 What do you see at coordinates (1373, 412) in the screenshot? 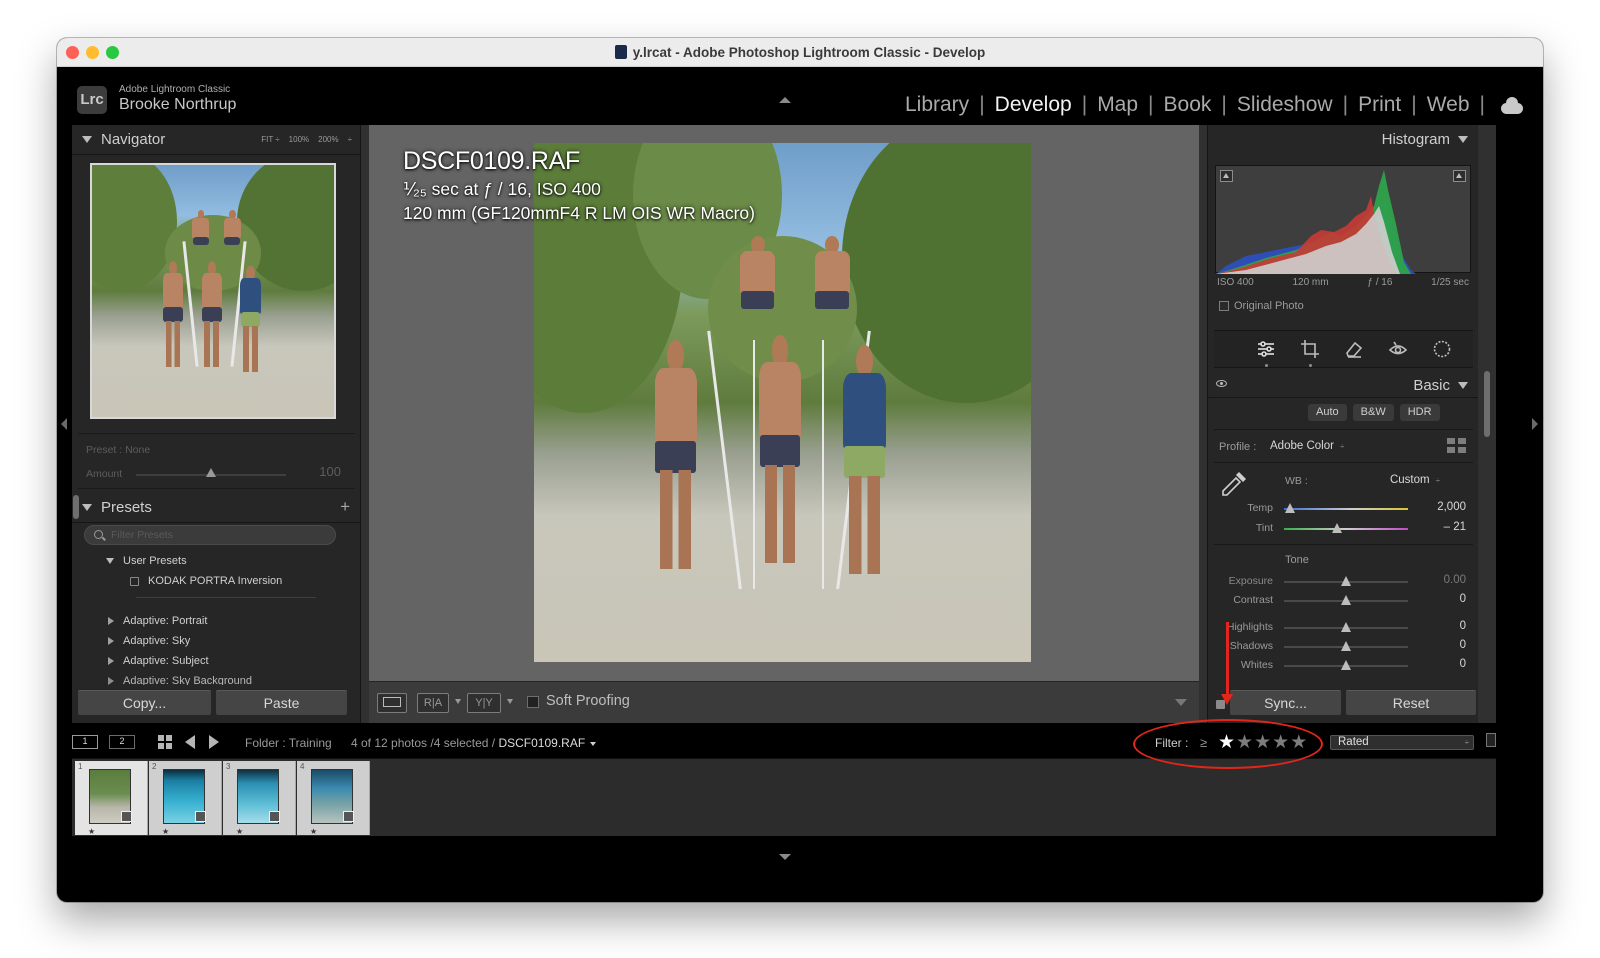
I see `black-white-button: B&W` at bounding box center [1373, 412].